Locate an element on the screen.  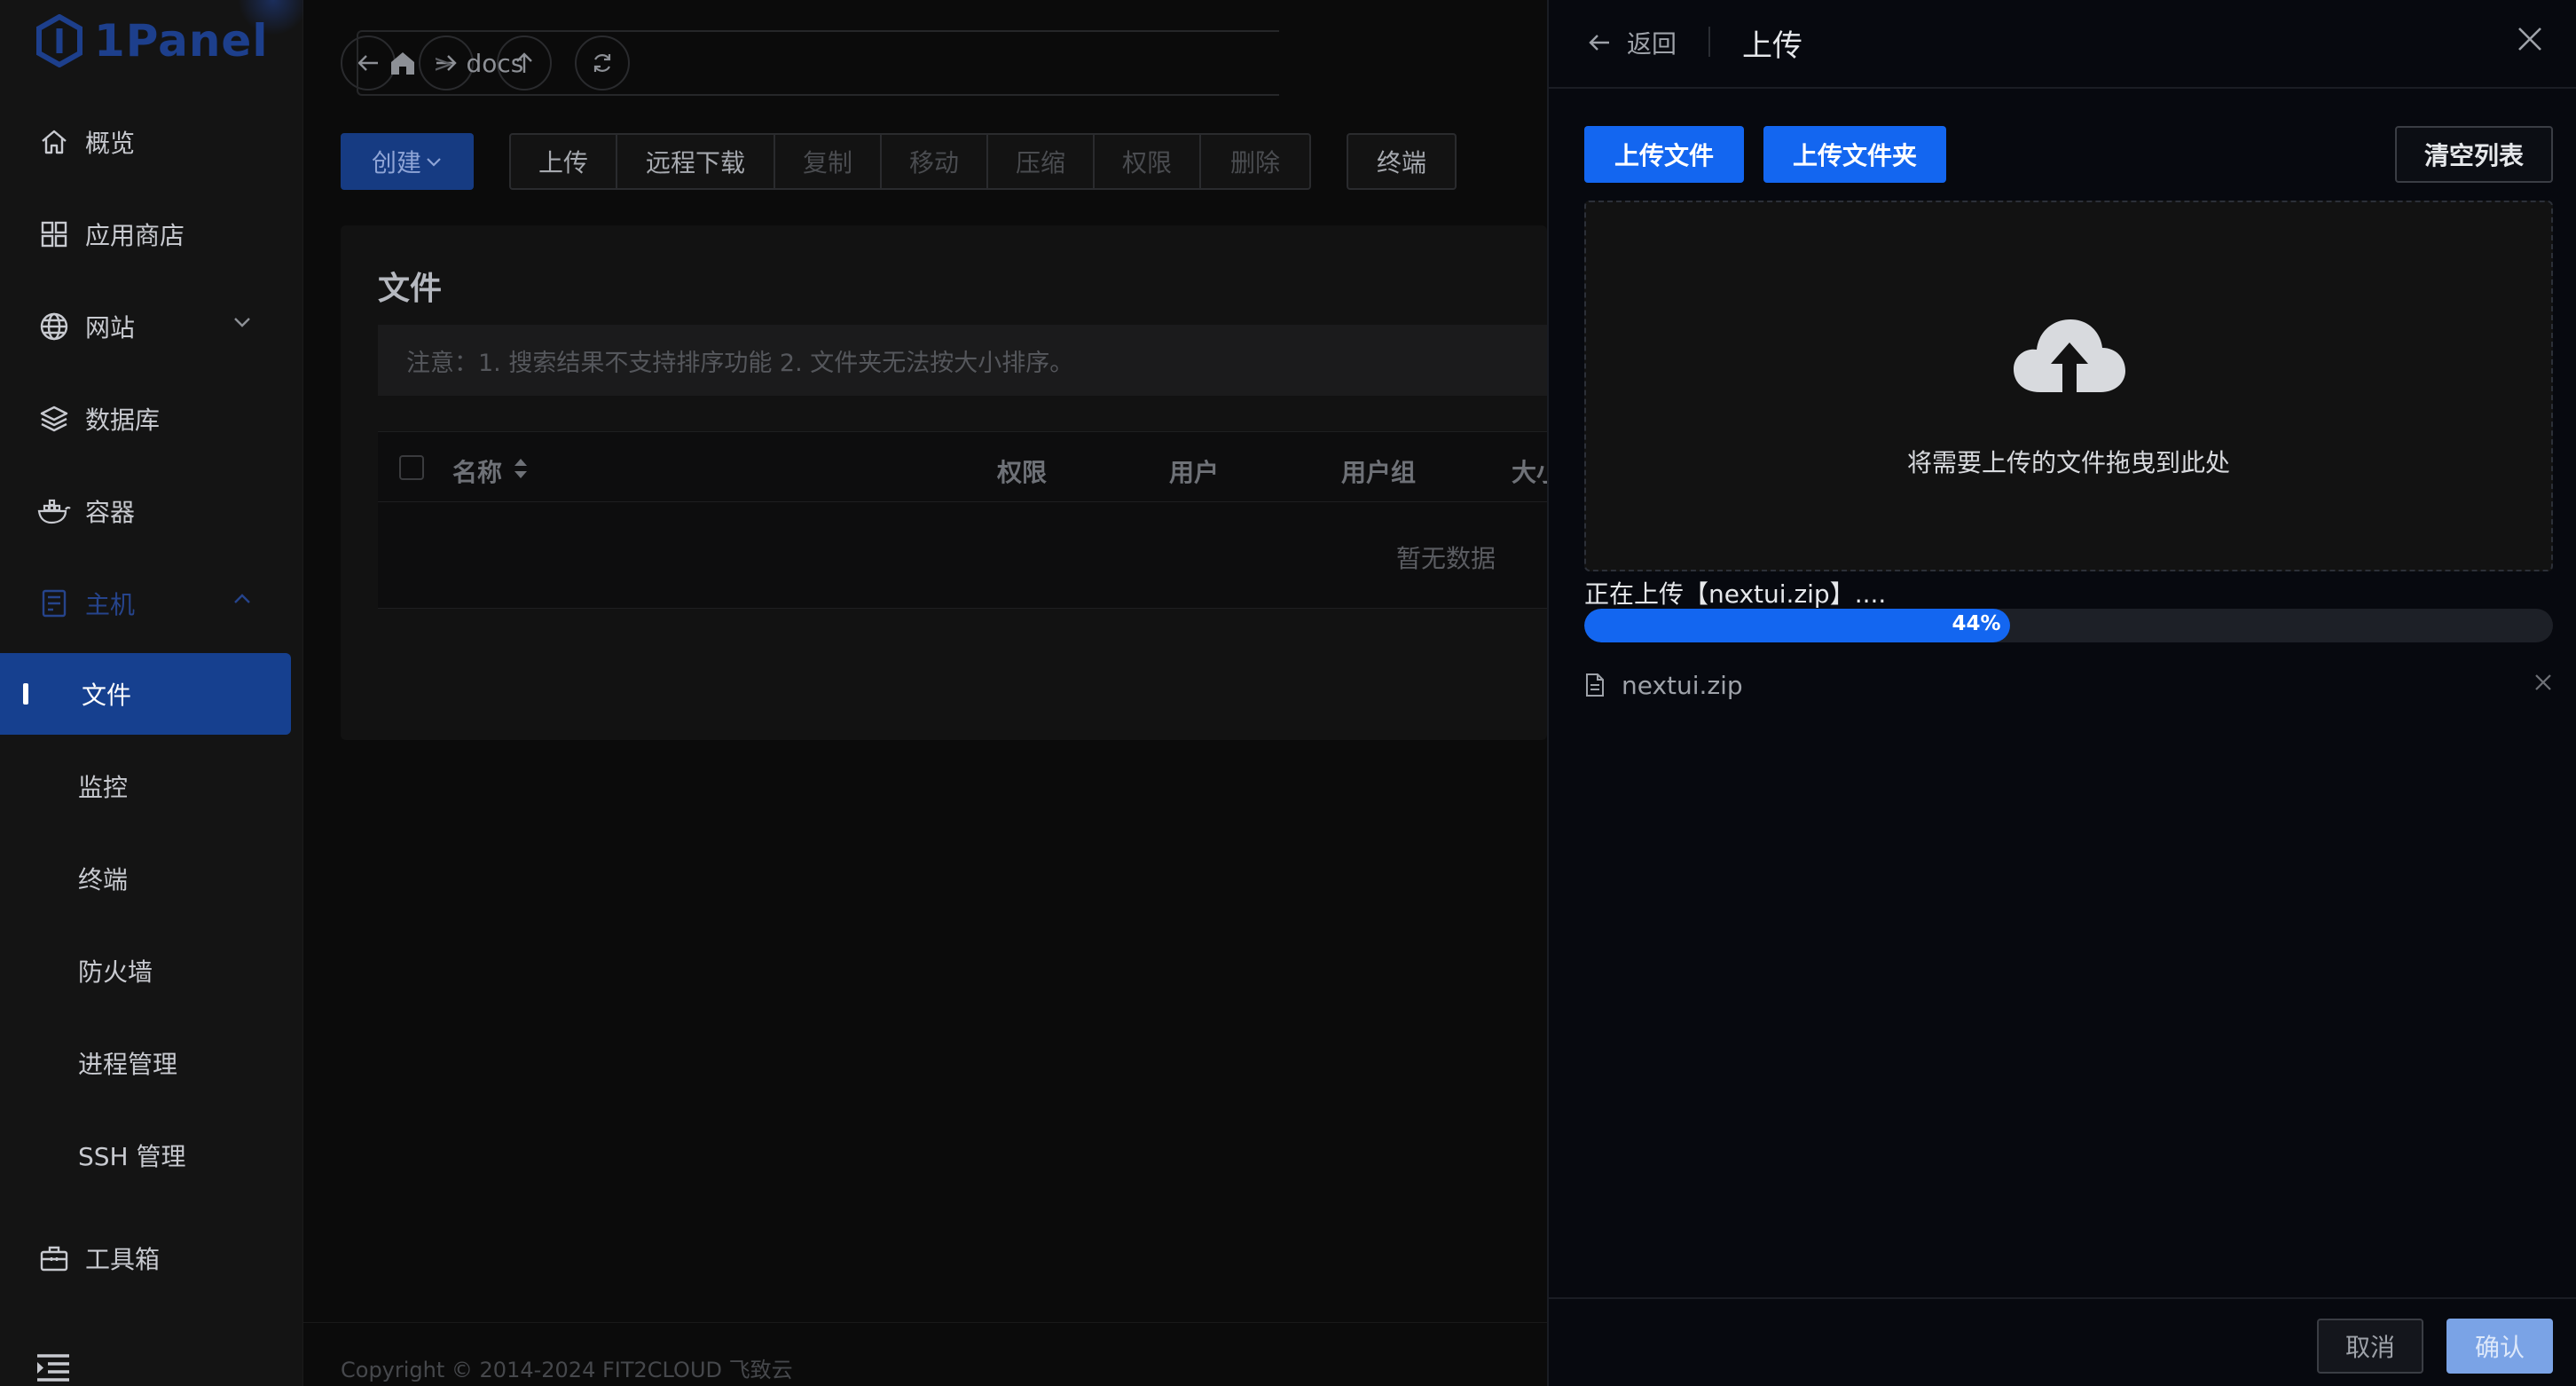
column-group: 用户组 is located at coordinates (1379, 472).